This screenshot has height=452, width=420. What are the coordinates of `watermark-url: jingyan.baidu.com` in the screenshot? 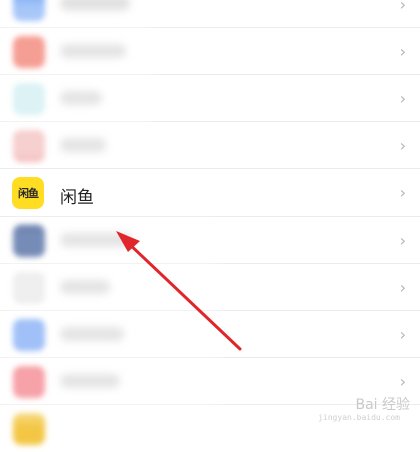 It's located at (359, 417).